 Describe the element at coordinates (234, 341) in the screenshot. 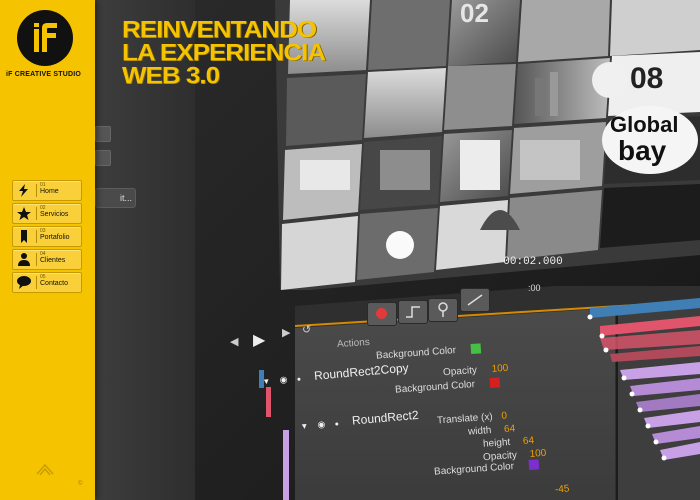

I see `rewind-icon: ◀` at that location.